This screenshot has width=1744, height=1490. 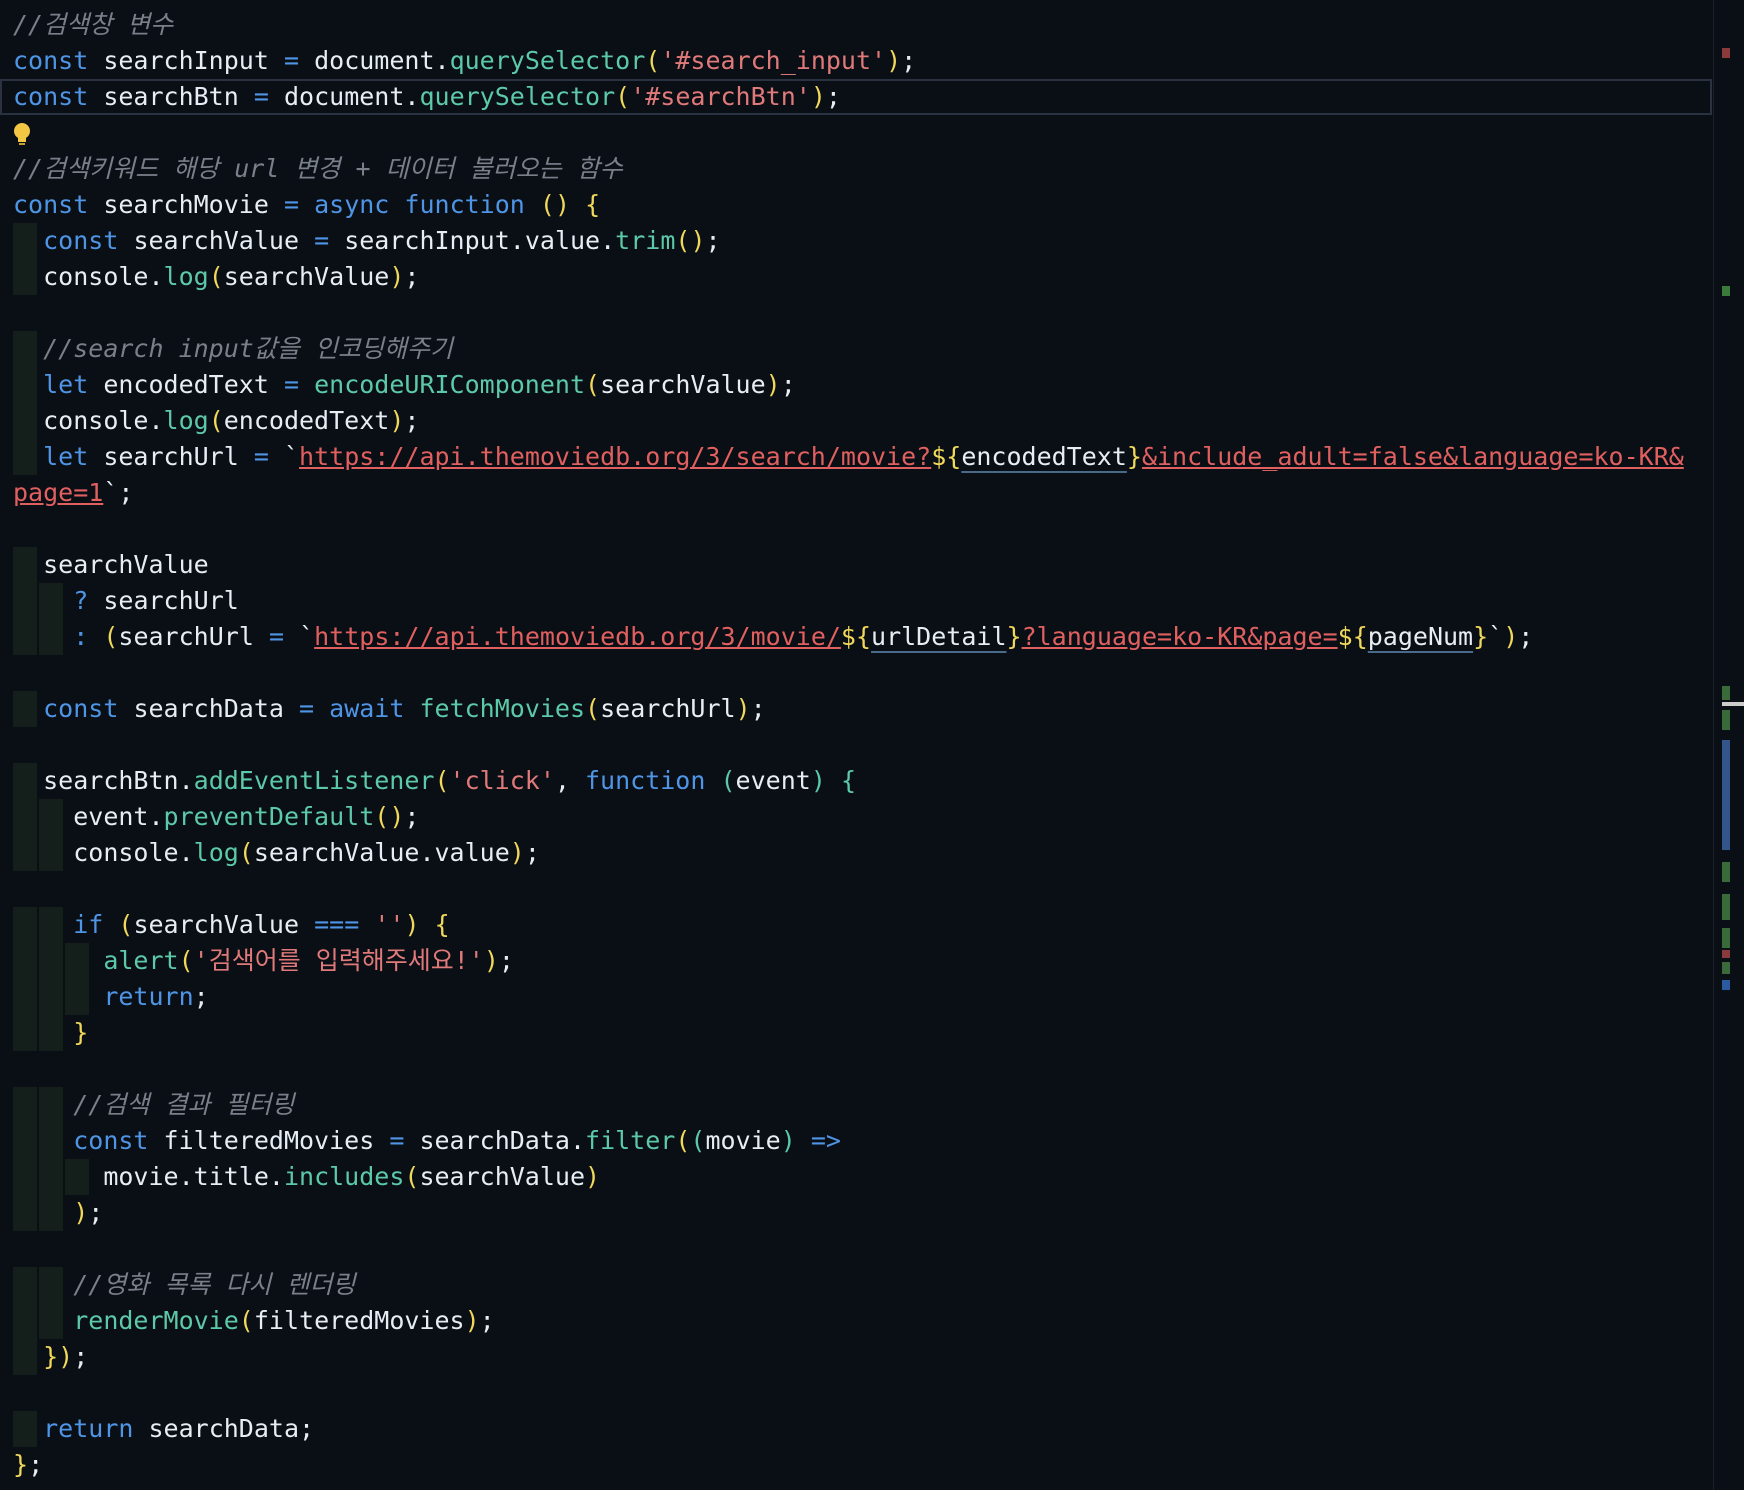 What do you see at coordinates (856, 25) in the screenshot?
I see `code-line: //검색창 변수` at bounding box center [856, 25].